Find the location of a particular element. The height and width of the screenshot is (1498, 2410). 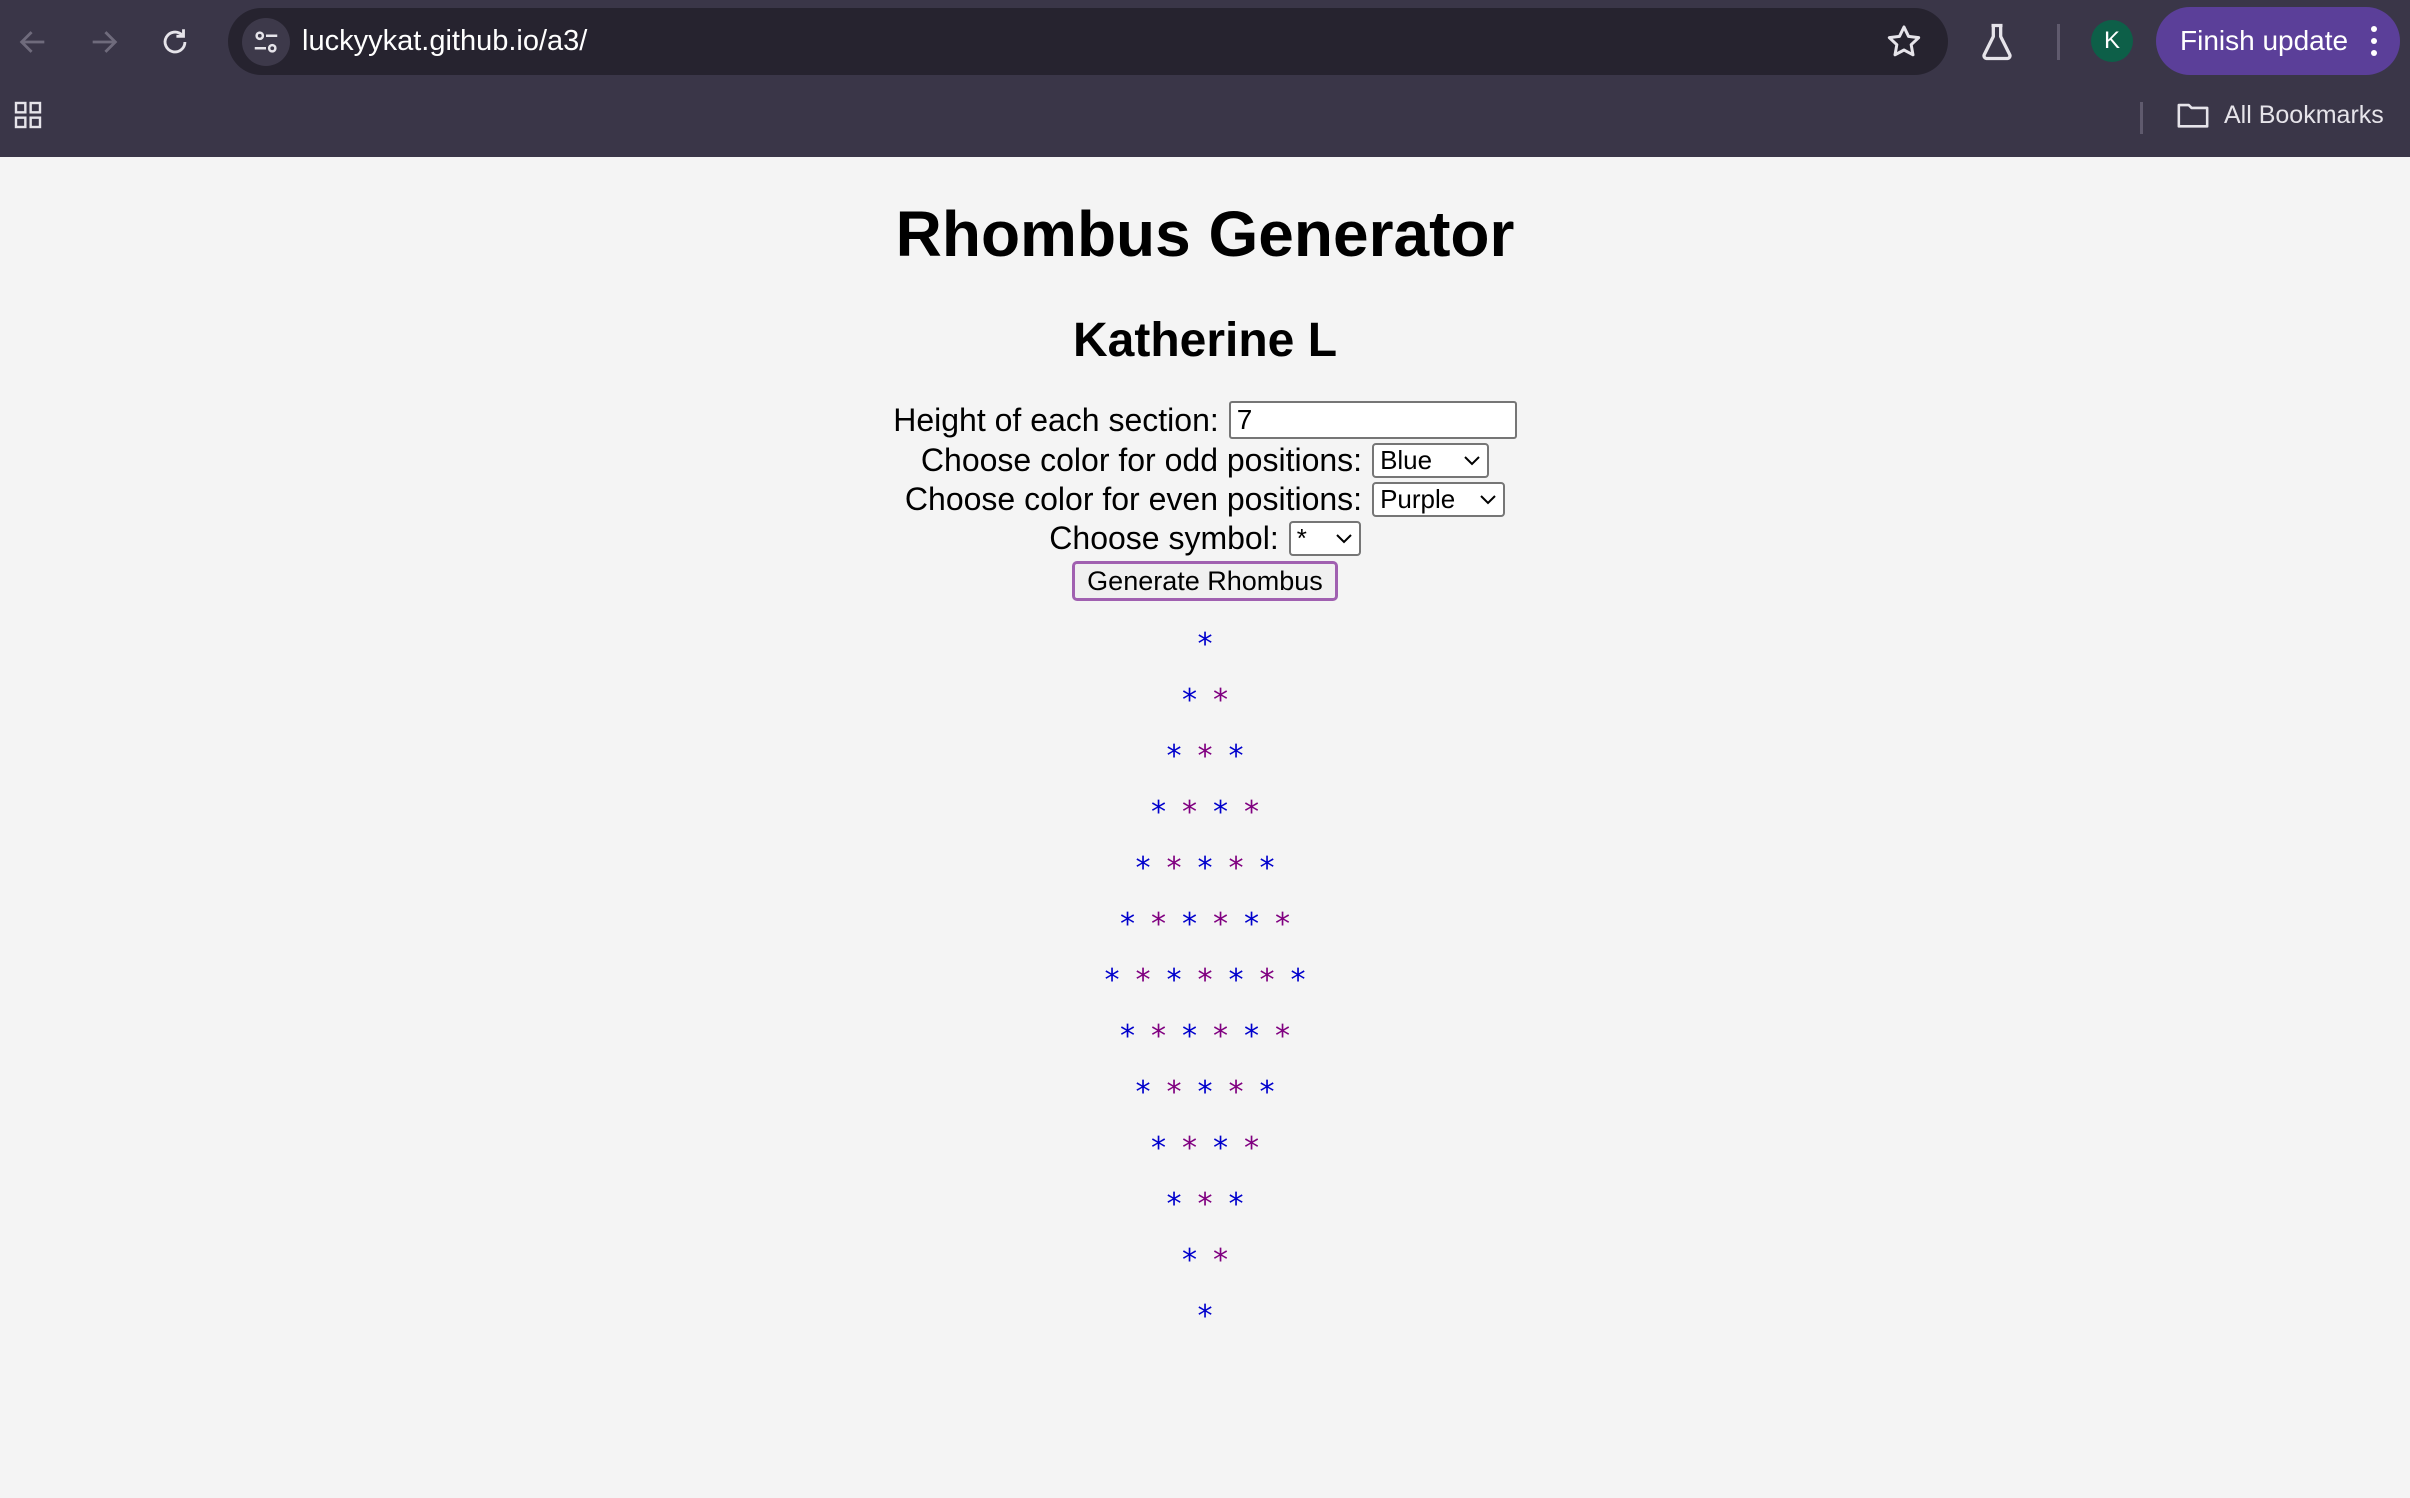

symbol-row: Choose symbol: * is located at coordinates (1205, 538).